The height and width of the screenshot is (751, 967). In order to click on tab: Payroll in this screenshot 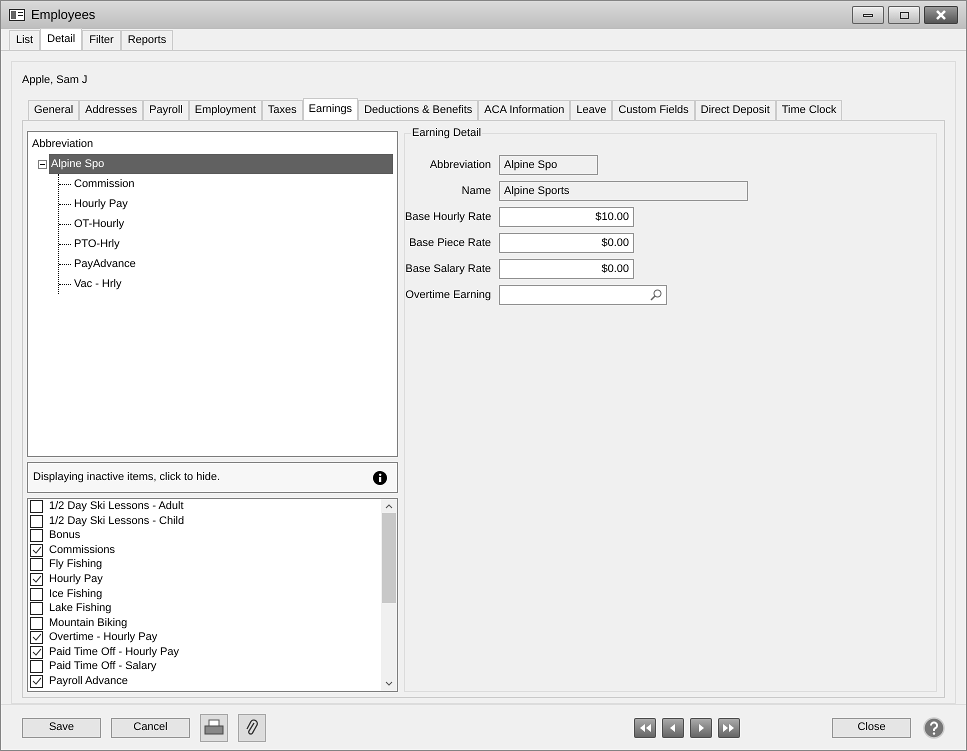, I will do `click(166, 110)`.